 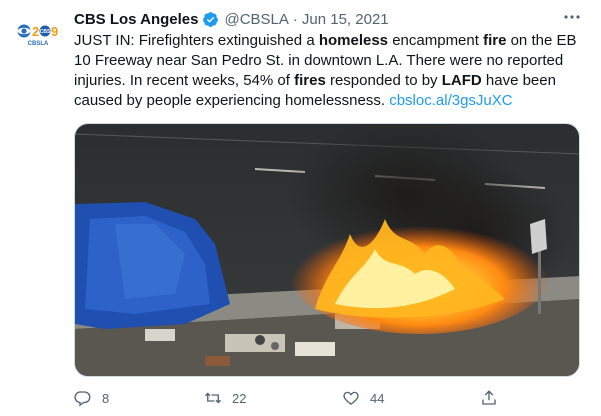 What do you see at coordinates (461, 80) in the screenshot?
I see `tweet-text-bold: LAFD` at bounding box center [461, 80].